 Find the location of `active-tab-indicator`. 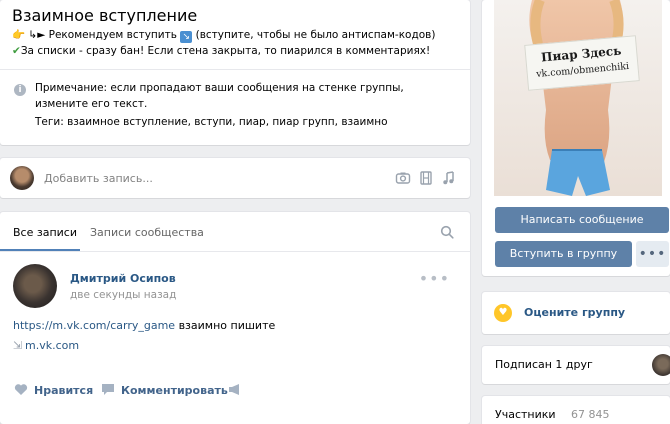

active-tab-indicator is located at coordinates (40, 250).